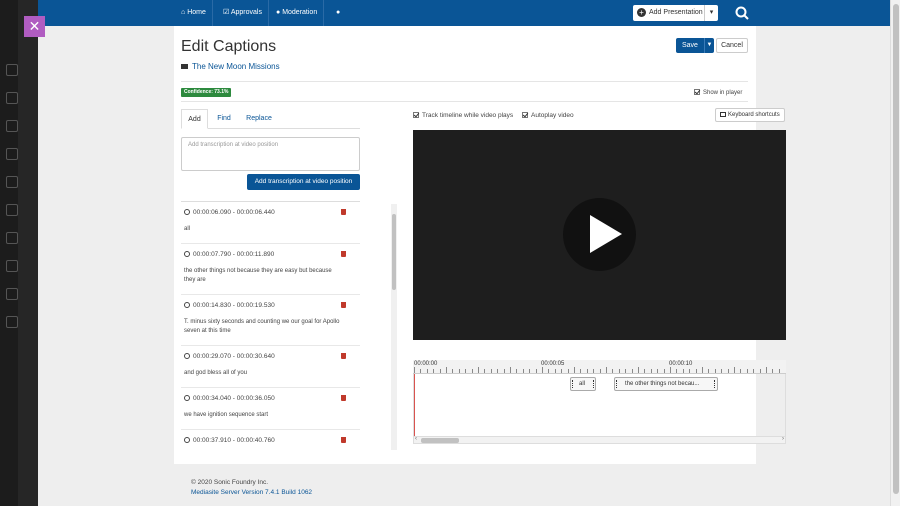 Image resolution: width=900 pixels, height=506 pixels. I want to click on background-panel, so click(28, 253).